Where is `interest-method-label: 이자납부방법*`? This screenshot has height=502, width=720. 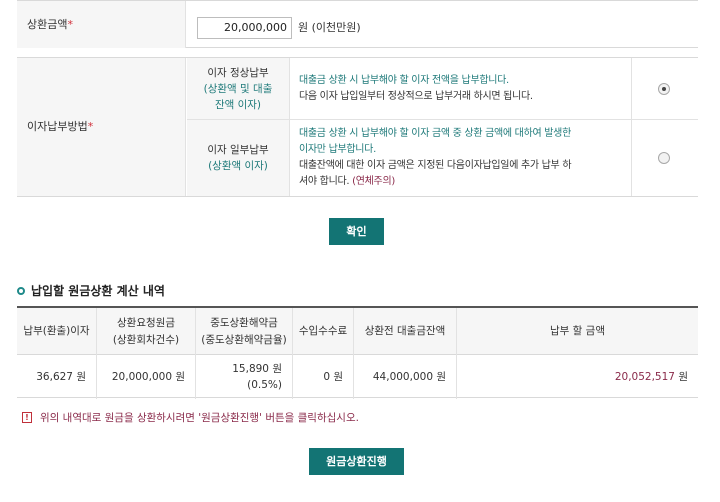
interest-method-label: 이자납부방법* is located at coordinates (101, 127).